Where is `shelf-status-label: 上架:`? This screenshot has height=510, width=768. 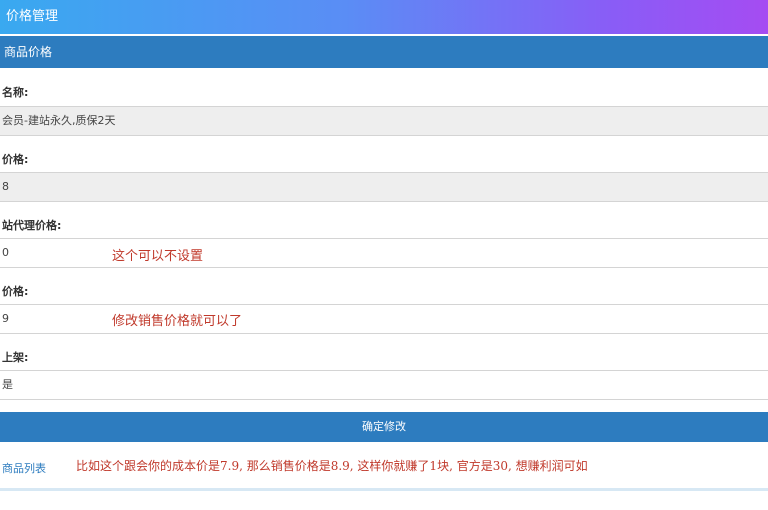
shelf-status-label: 上架: is located at coordinates (15, 357).